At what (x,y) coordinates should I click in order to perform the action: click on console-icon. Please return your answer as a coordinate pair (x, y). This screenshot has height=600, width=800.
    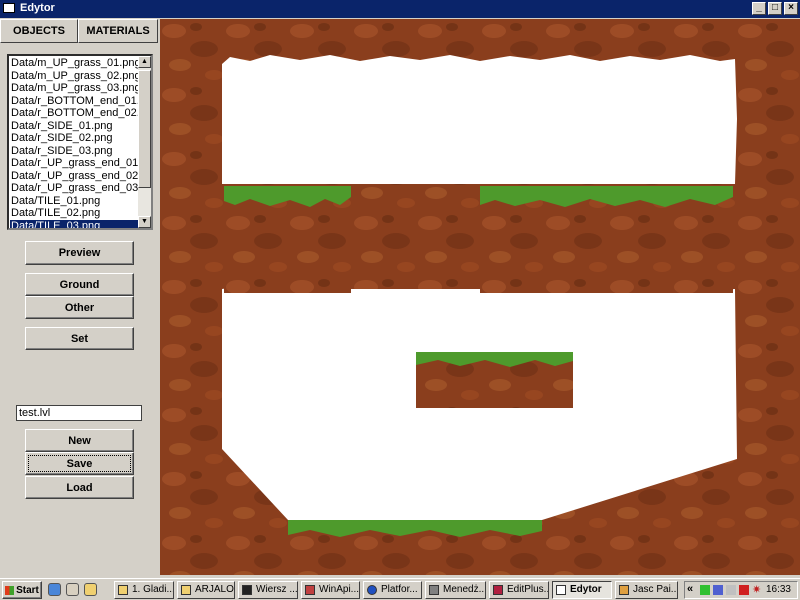
    Looking at the image, I should click on (247, 590).